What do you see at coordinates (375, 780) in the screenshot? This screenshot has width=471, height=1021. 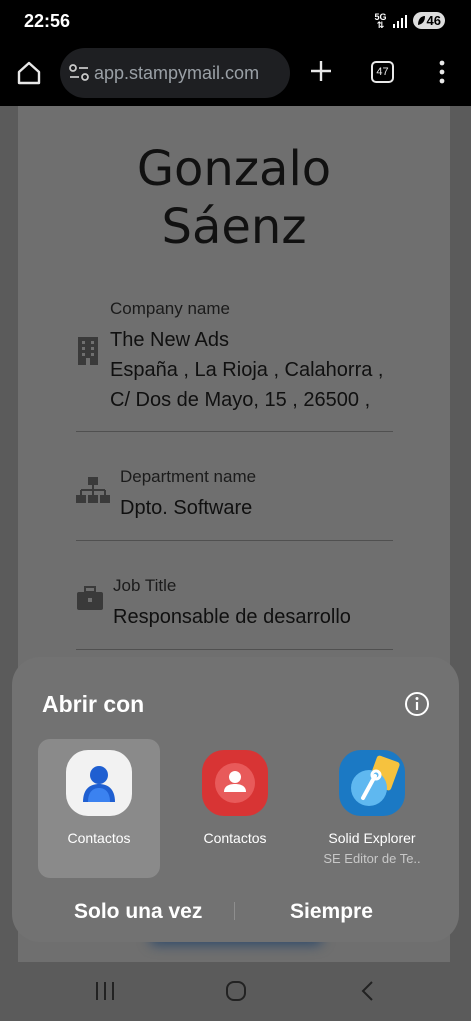 I see `folder-icon` at bounding box center [375, 780].